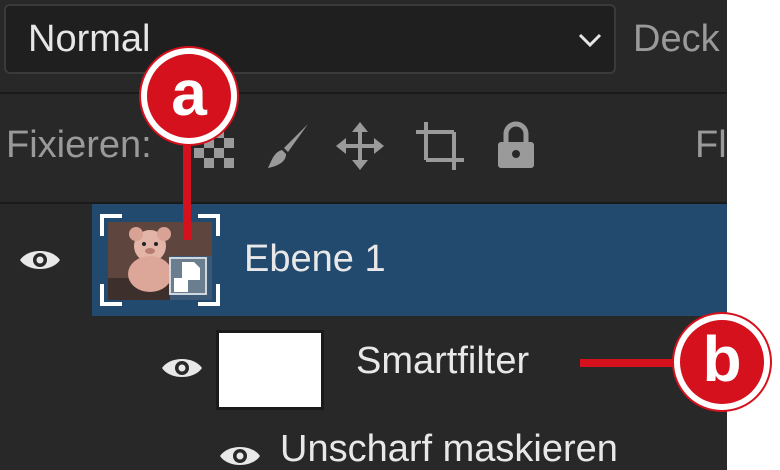 The image size is (780, 470). I want to click on filter-row: Unscharf maskieren, so click(363, 445).